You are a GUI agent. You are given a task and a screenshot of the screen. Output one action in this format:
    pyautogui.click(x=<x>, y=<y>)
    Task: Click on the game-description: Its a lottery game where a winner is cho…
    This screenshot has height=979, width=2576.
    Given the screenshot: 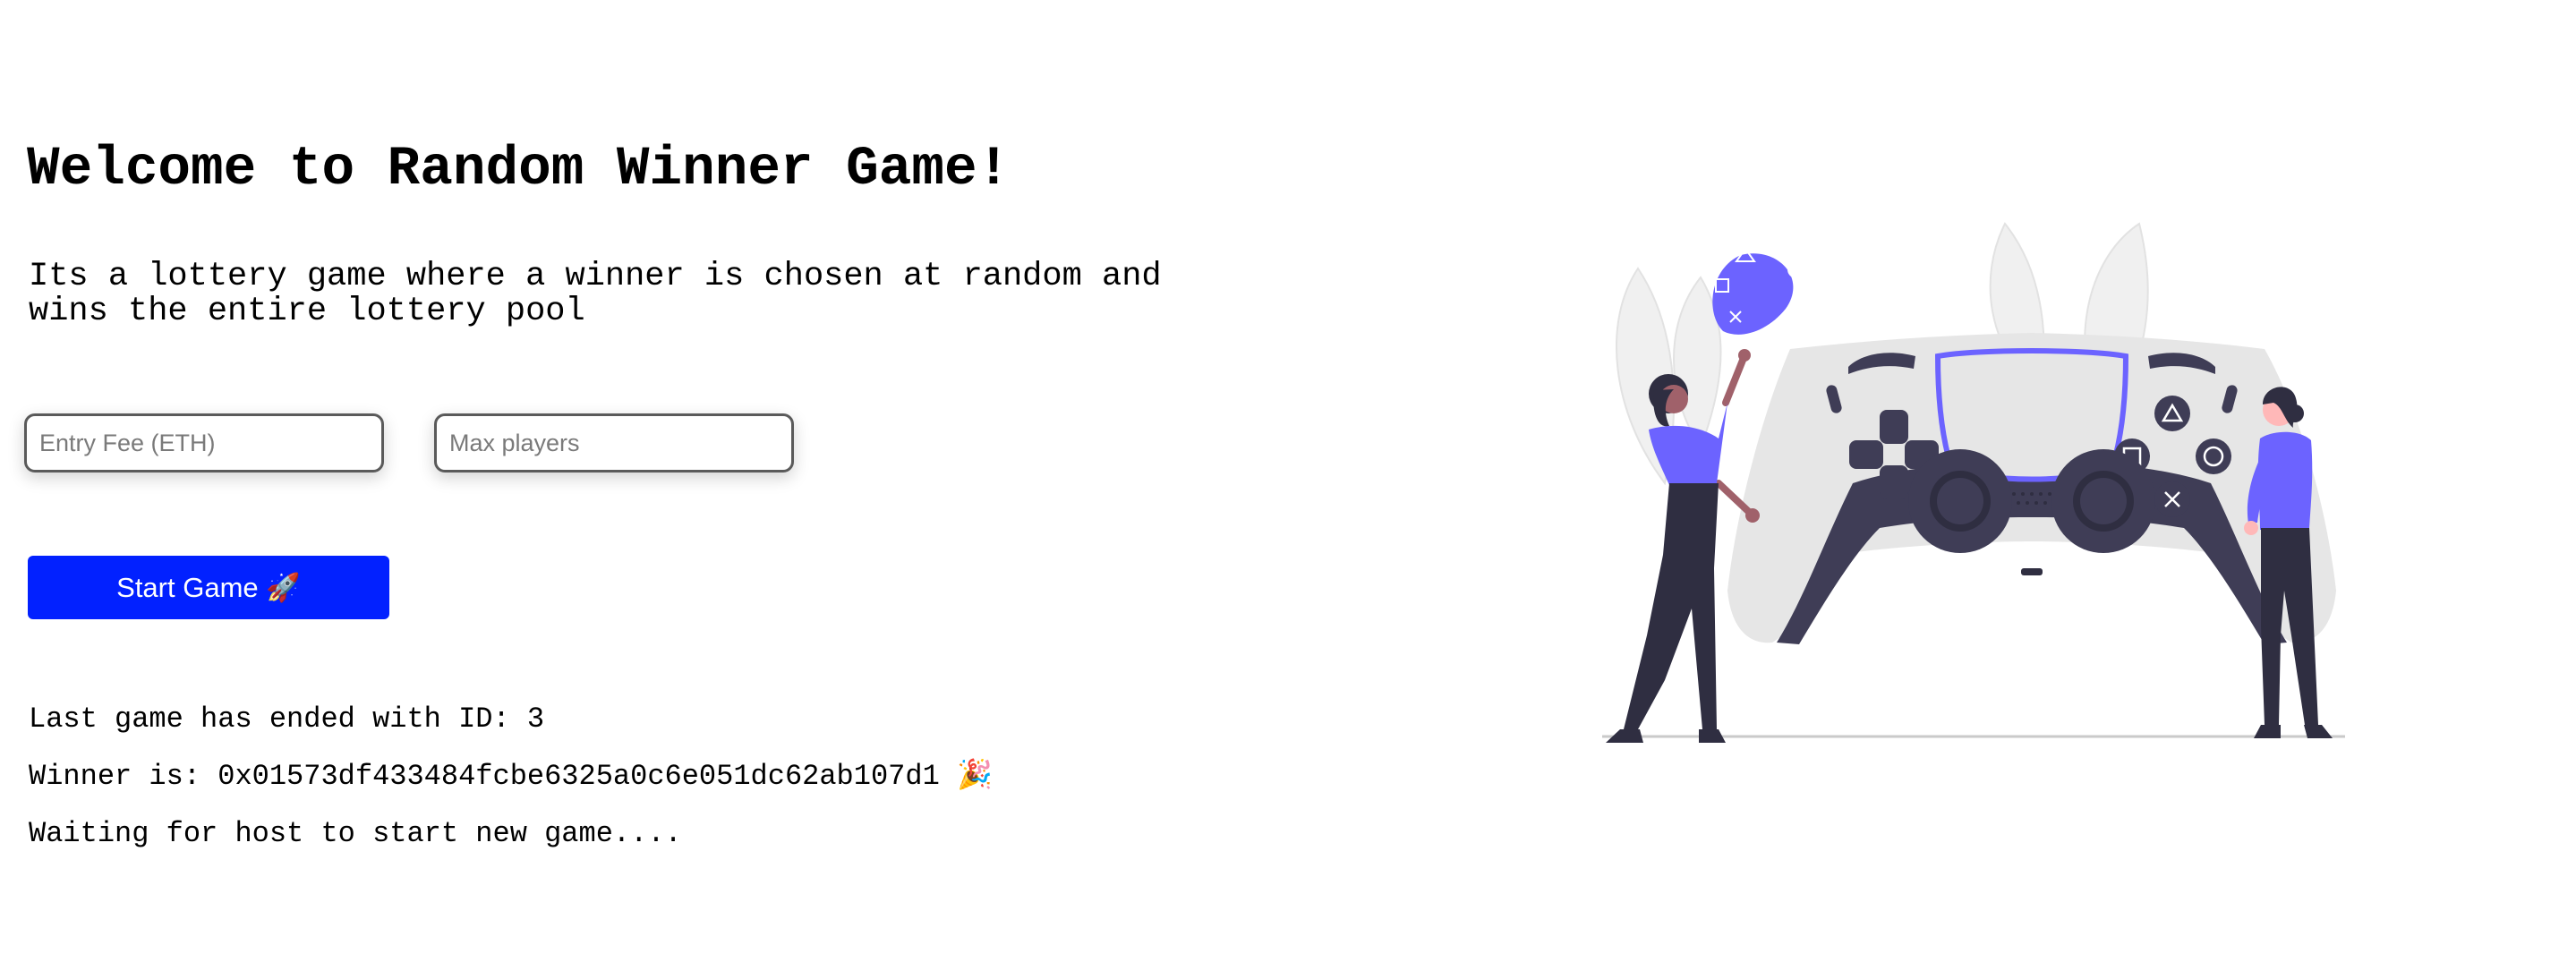 What is the action you would take?
    pyautogui.click(x=595, y=294)
    